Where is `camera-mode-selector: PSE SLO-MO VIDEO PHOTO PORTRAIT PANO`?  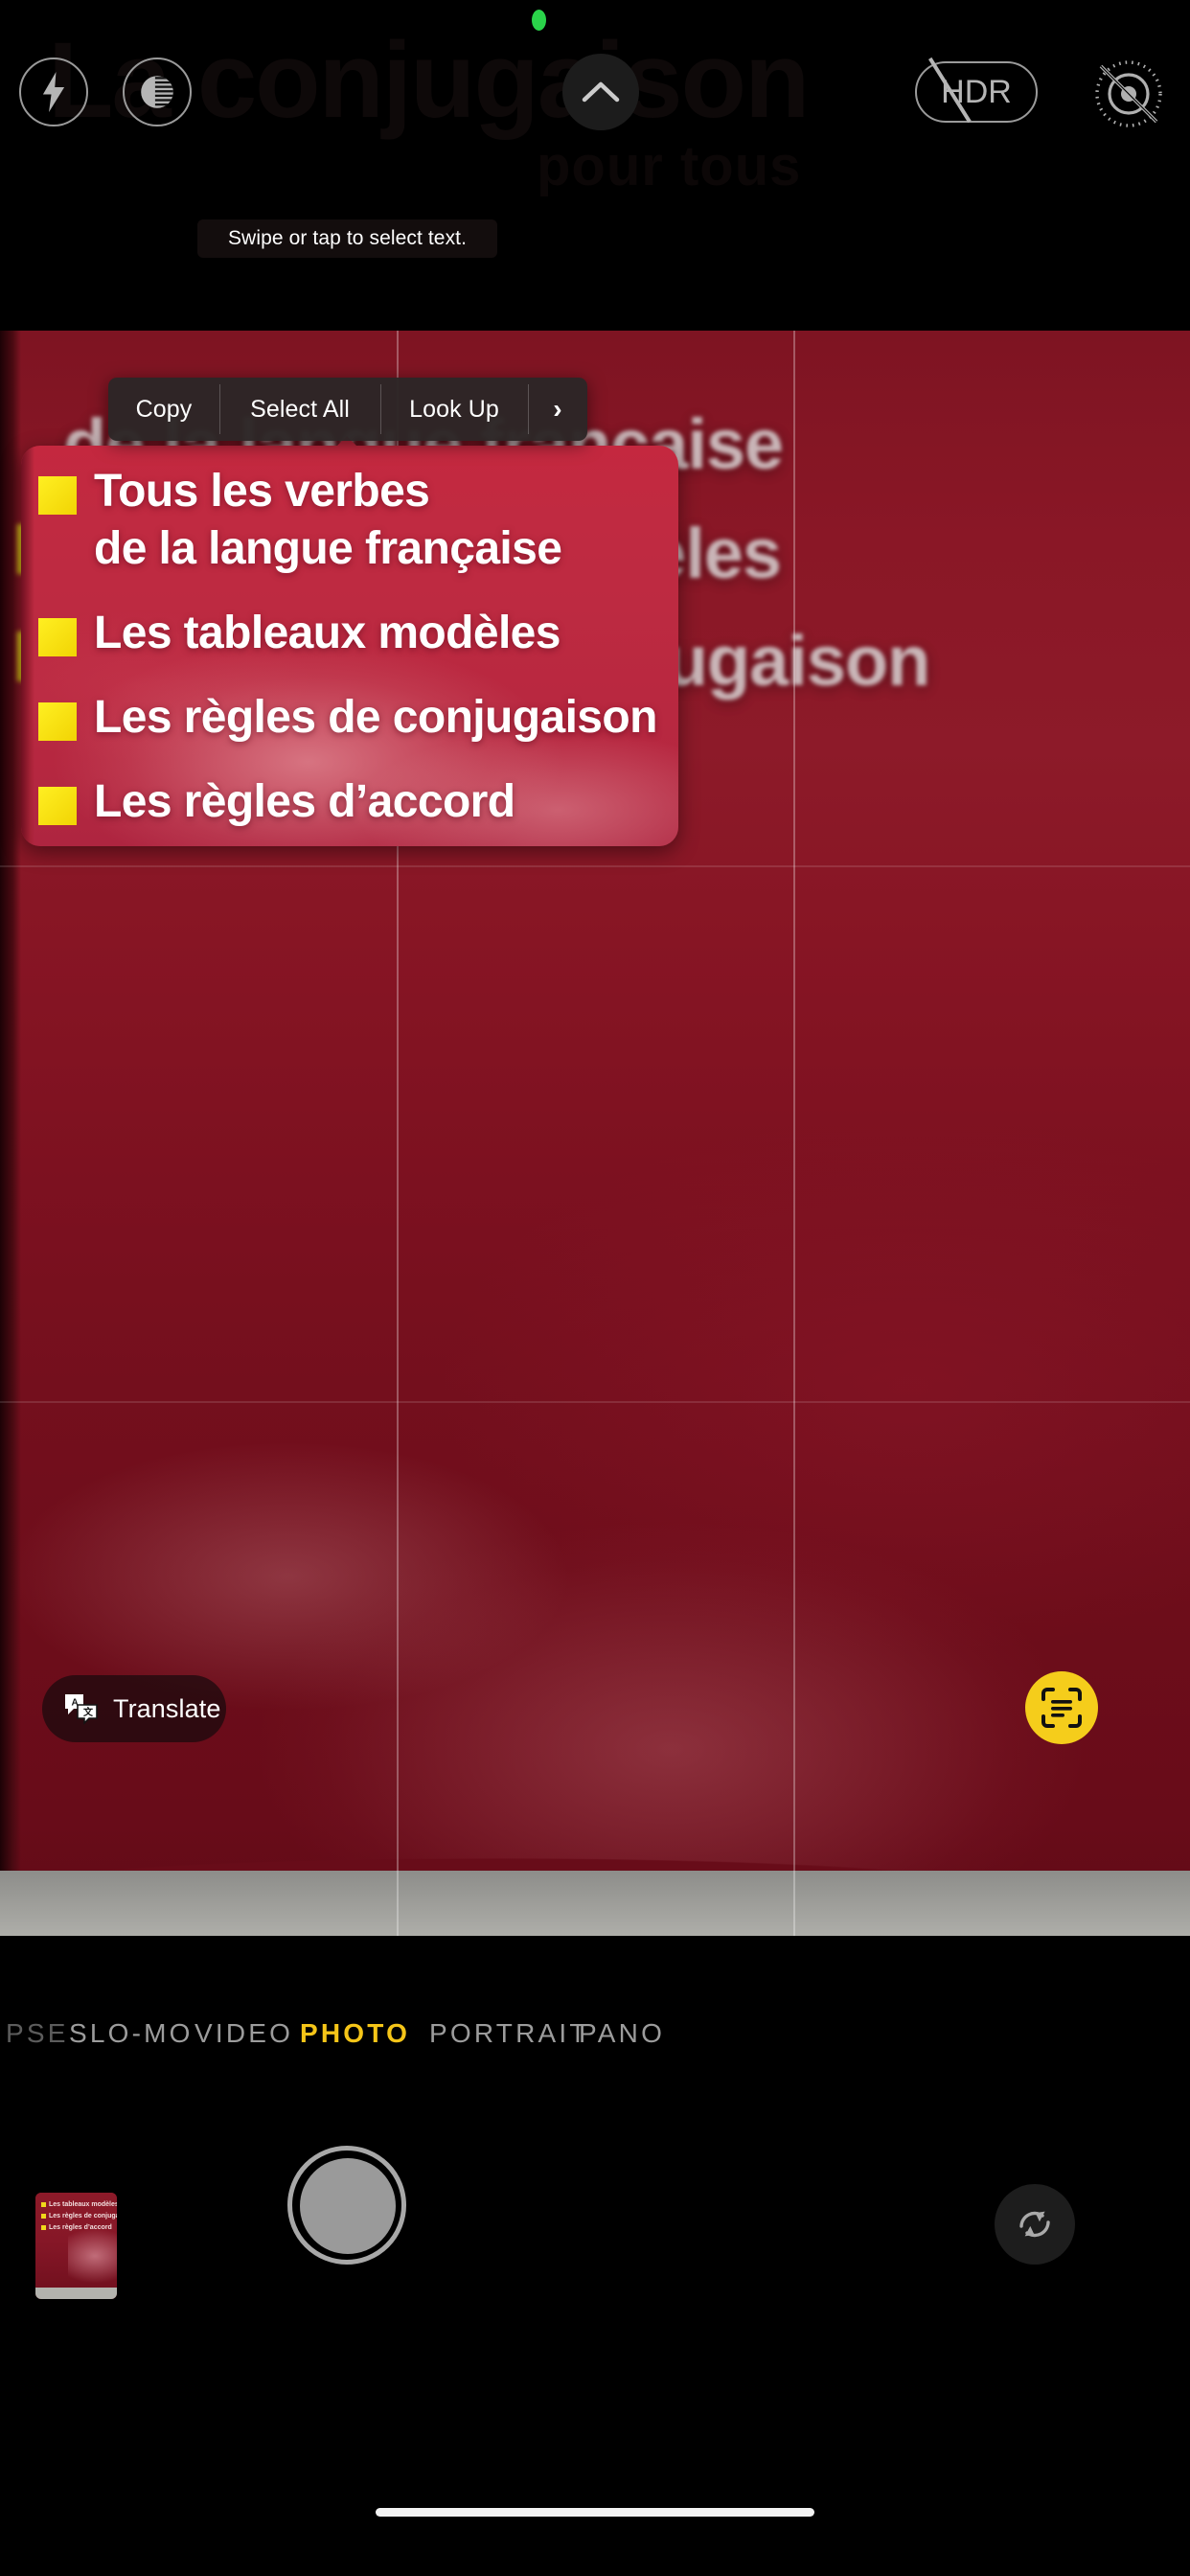
camera-mode-selector: PSE SLO-MO VIDEO PHOTO PORTRAIT PANO is located at coordinates (595, 2034).